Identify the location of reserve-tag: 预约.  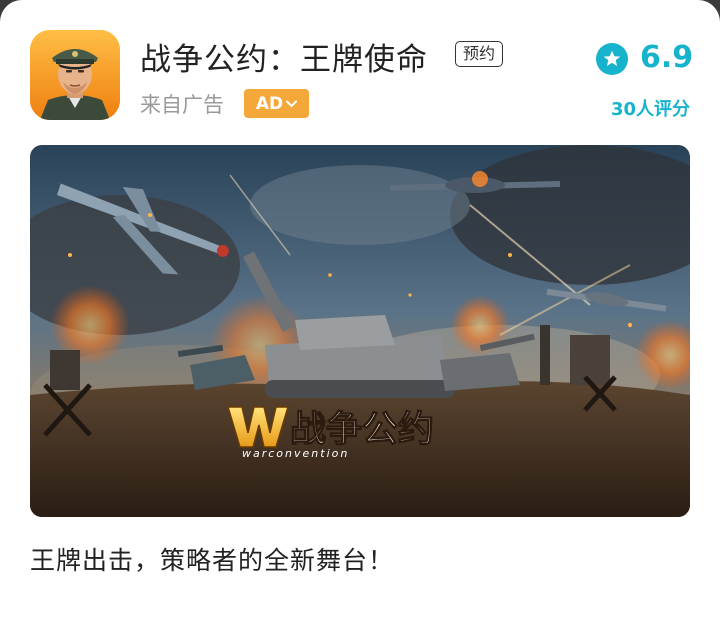
(479, 54).